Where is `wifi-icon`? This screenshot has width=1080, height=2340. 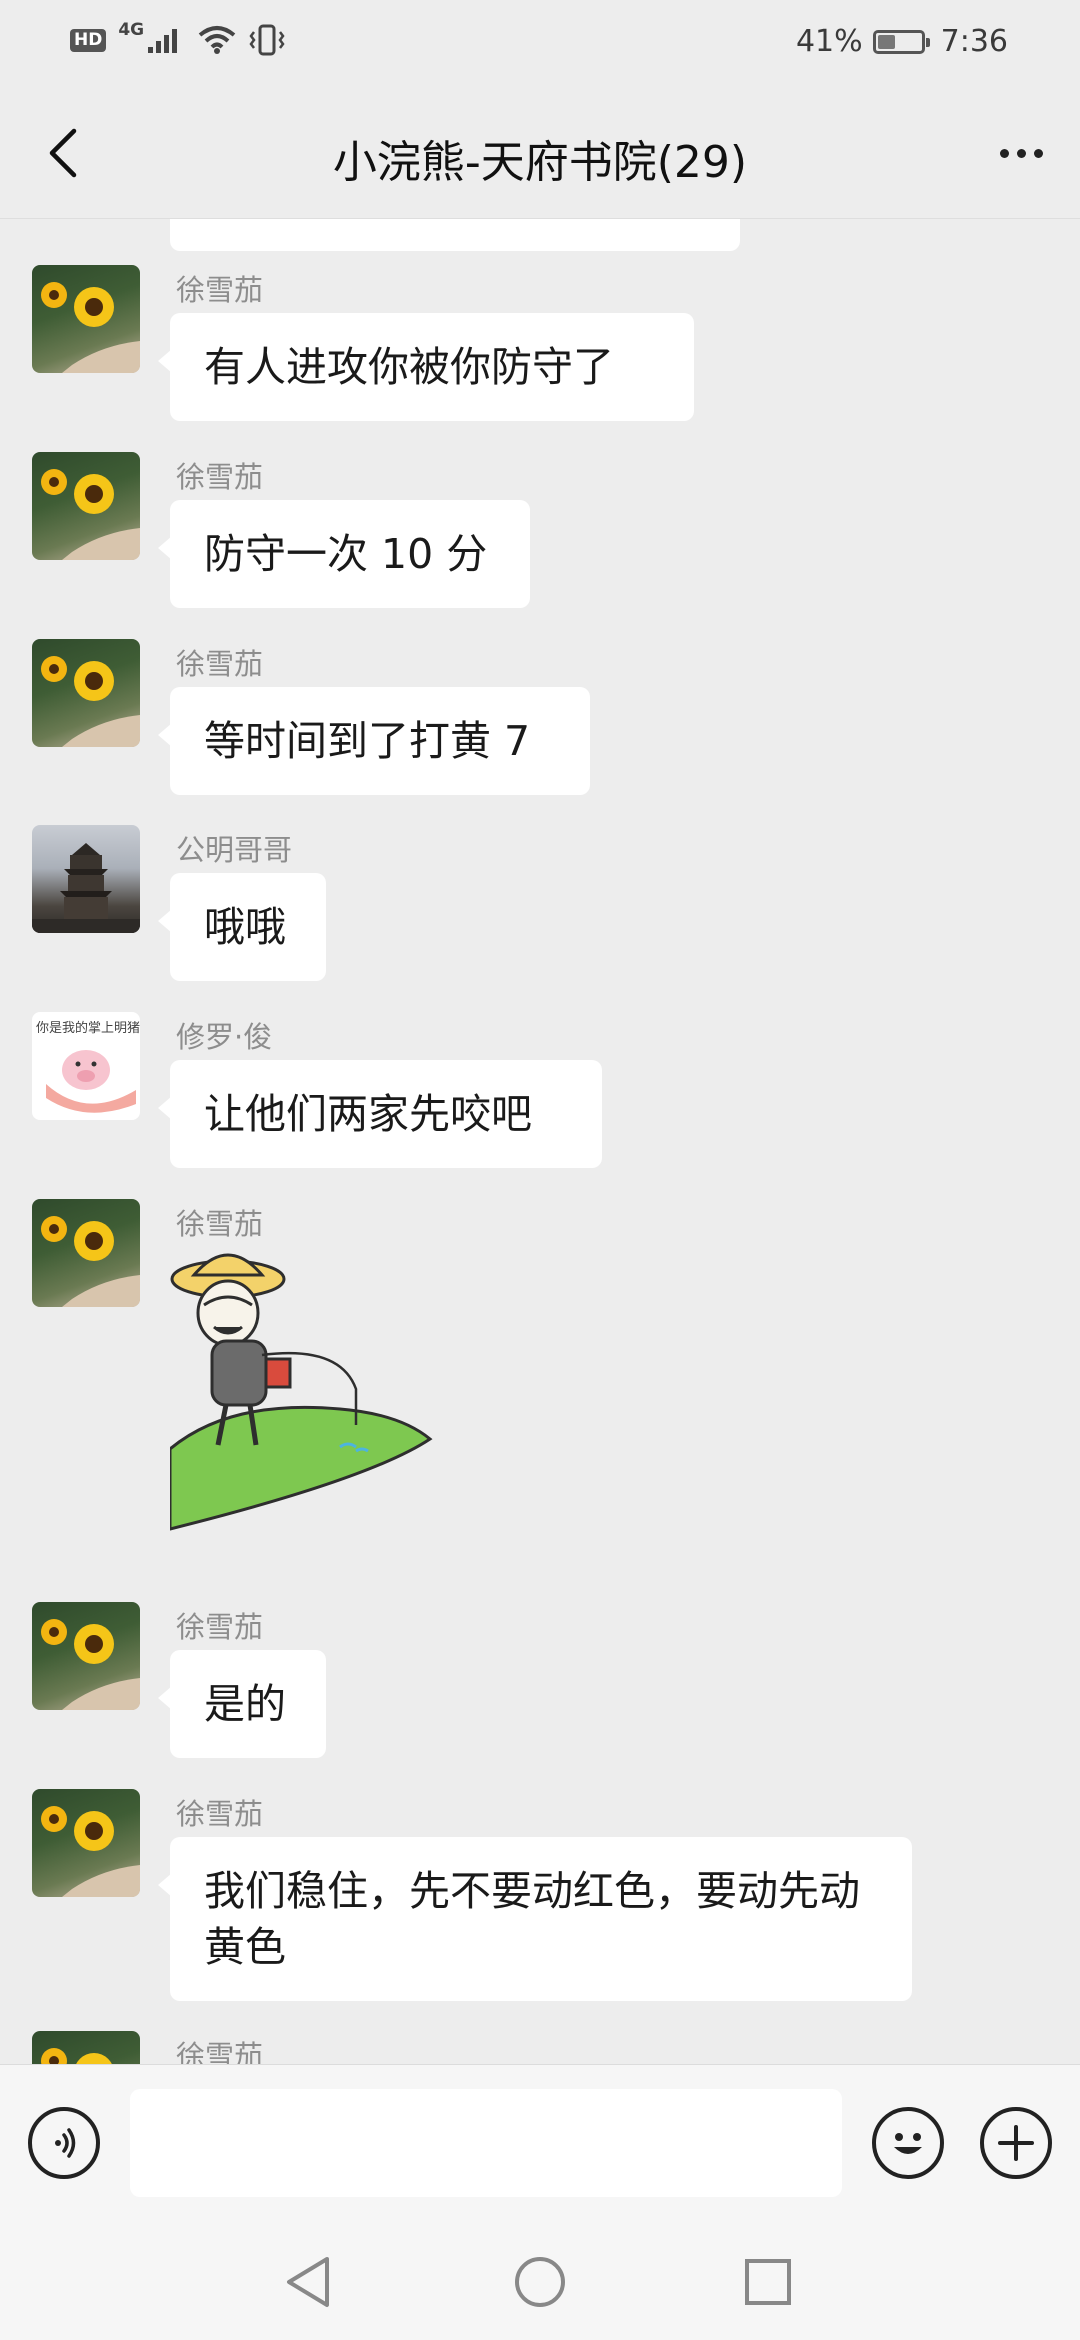
wifi-icon is located at coordinates (217, 40).